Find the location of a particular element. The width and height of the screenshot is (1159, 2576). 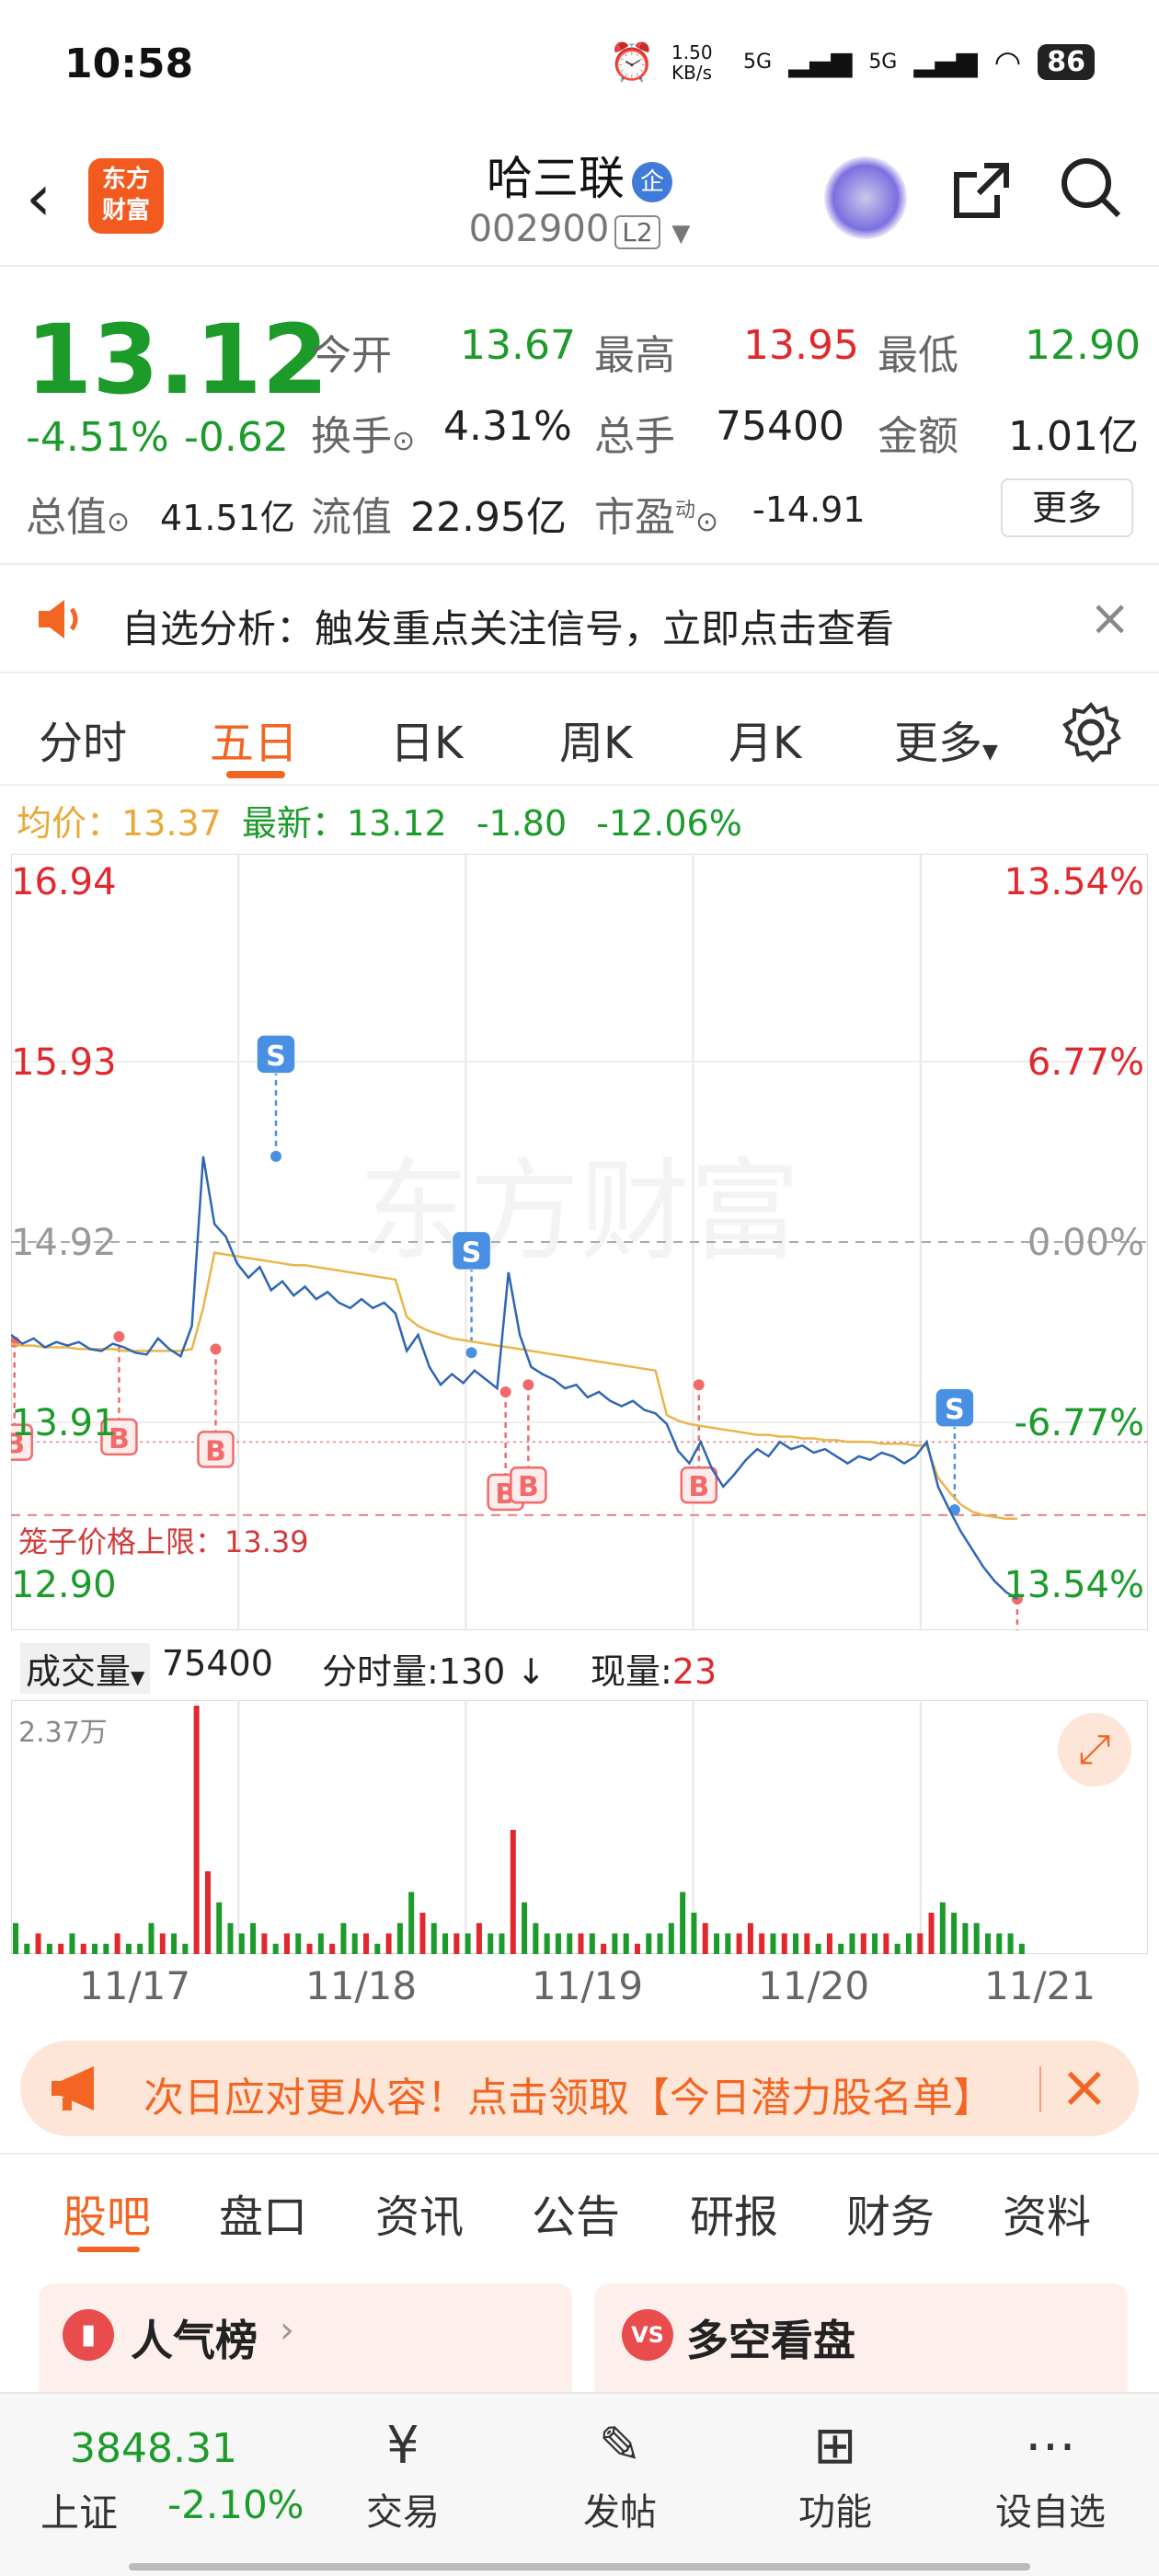

speaker-icon is located at coordinates (60, 621).